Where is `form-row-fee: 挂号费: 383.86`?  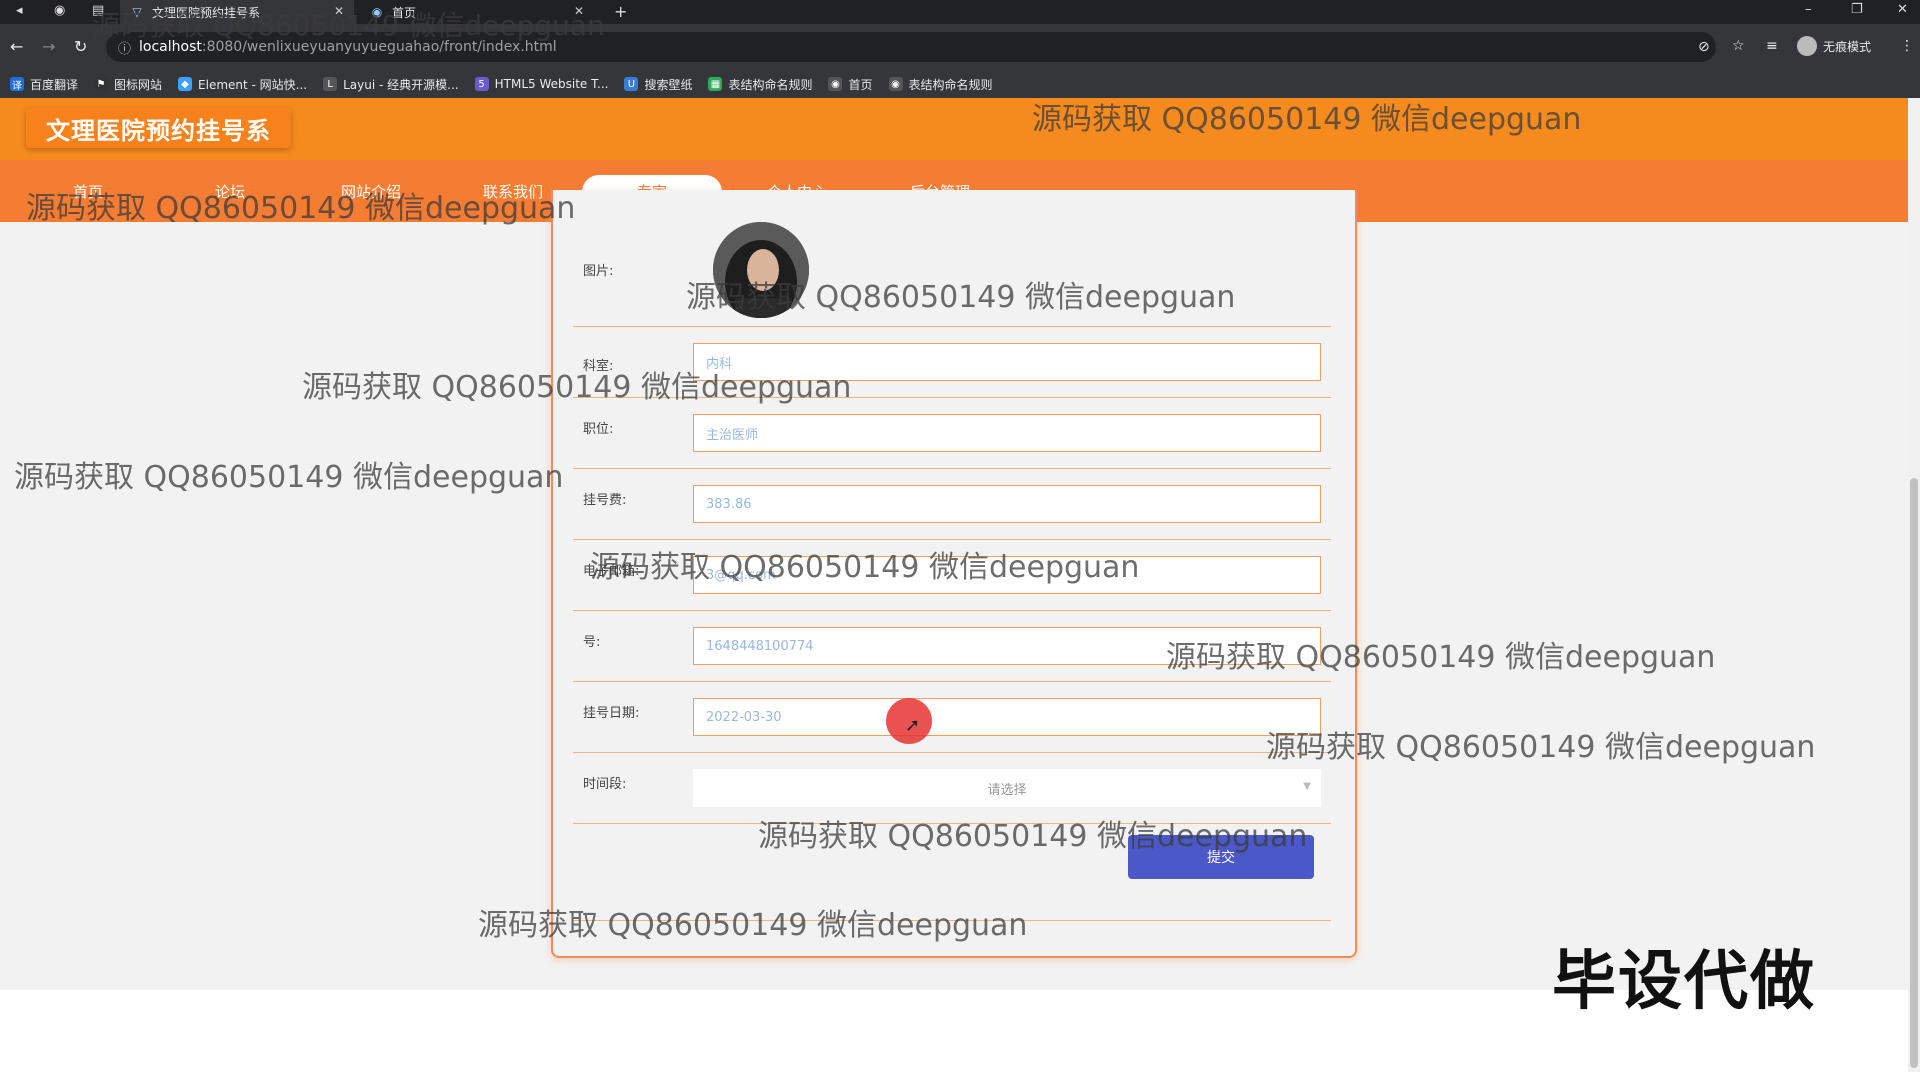 form-row-fee: 挂号费: 383.86 is located at coordinates (952, 504).